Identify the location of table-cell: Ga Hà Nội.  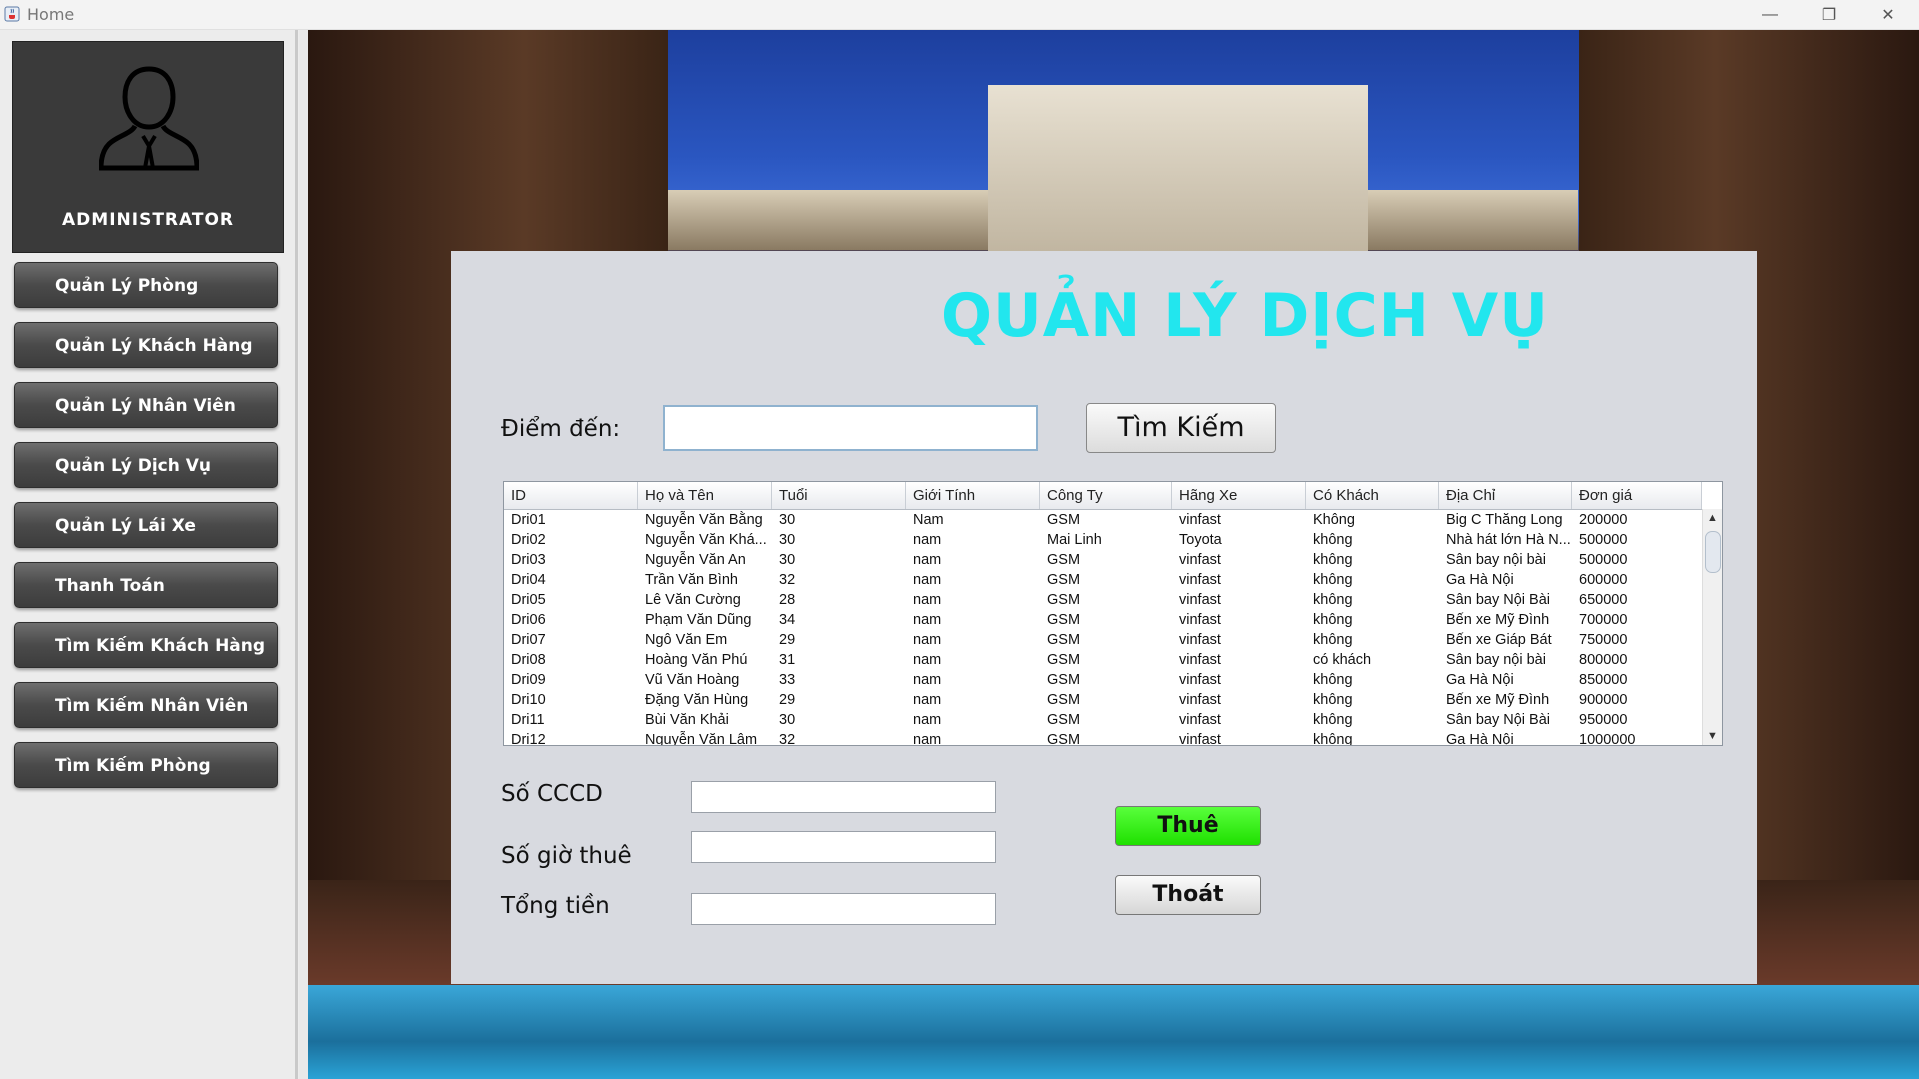
(1480, 680).